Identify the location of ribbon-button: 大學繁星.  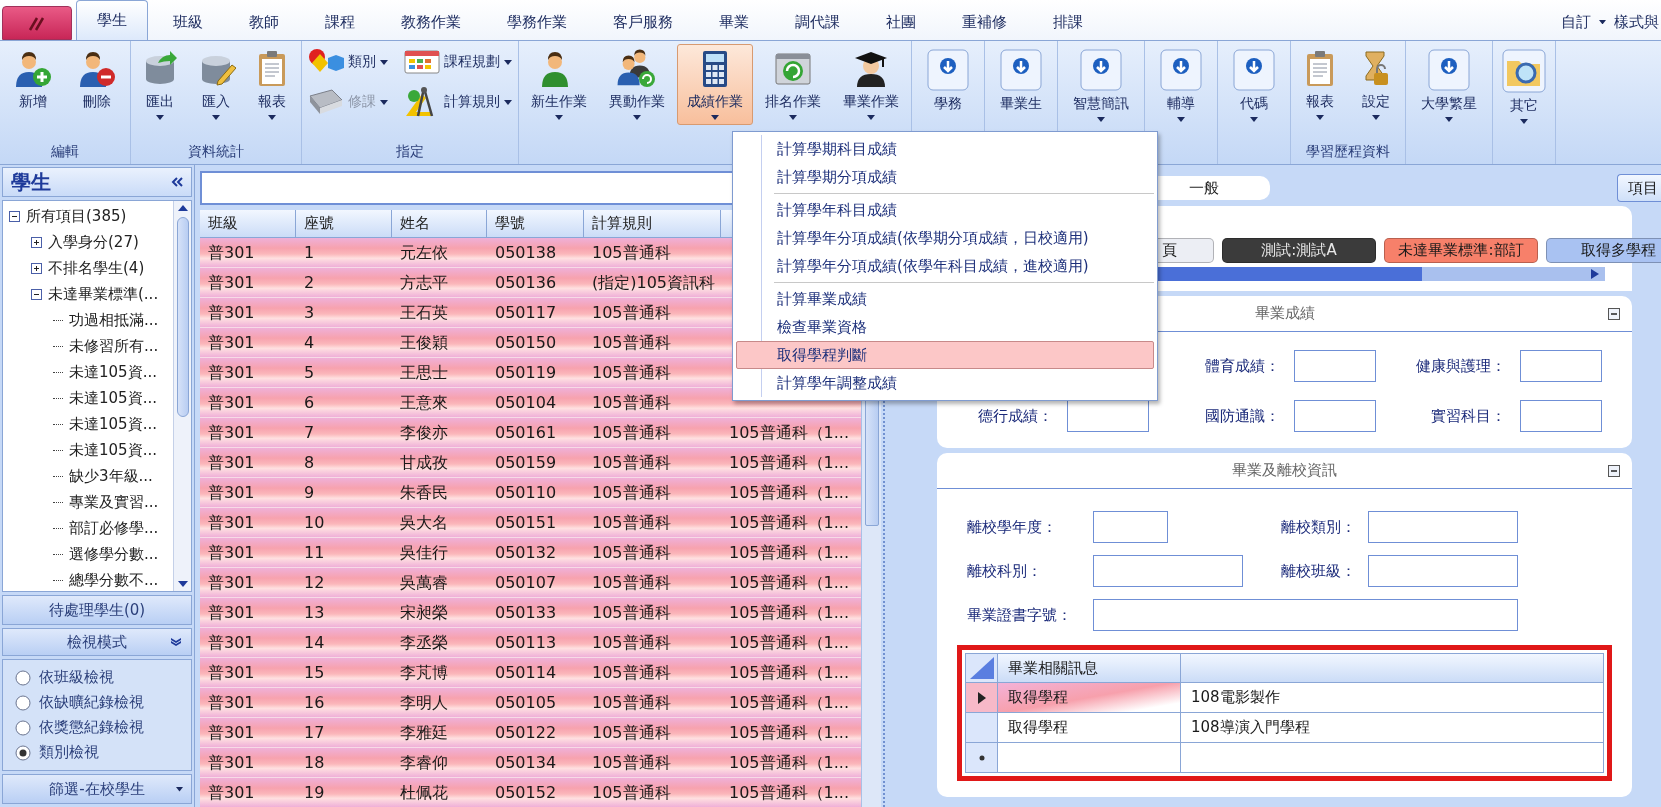
(1449, 85).